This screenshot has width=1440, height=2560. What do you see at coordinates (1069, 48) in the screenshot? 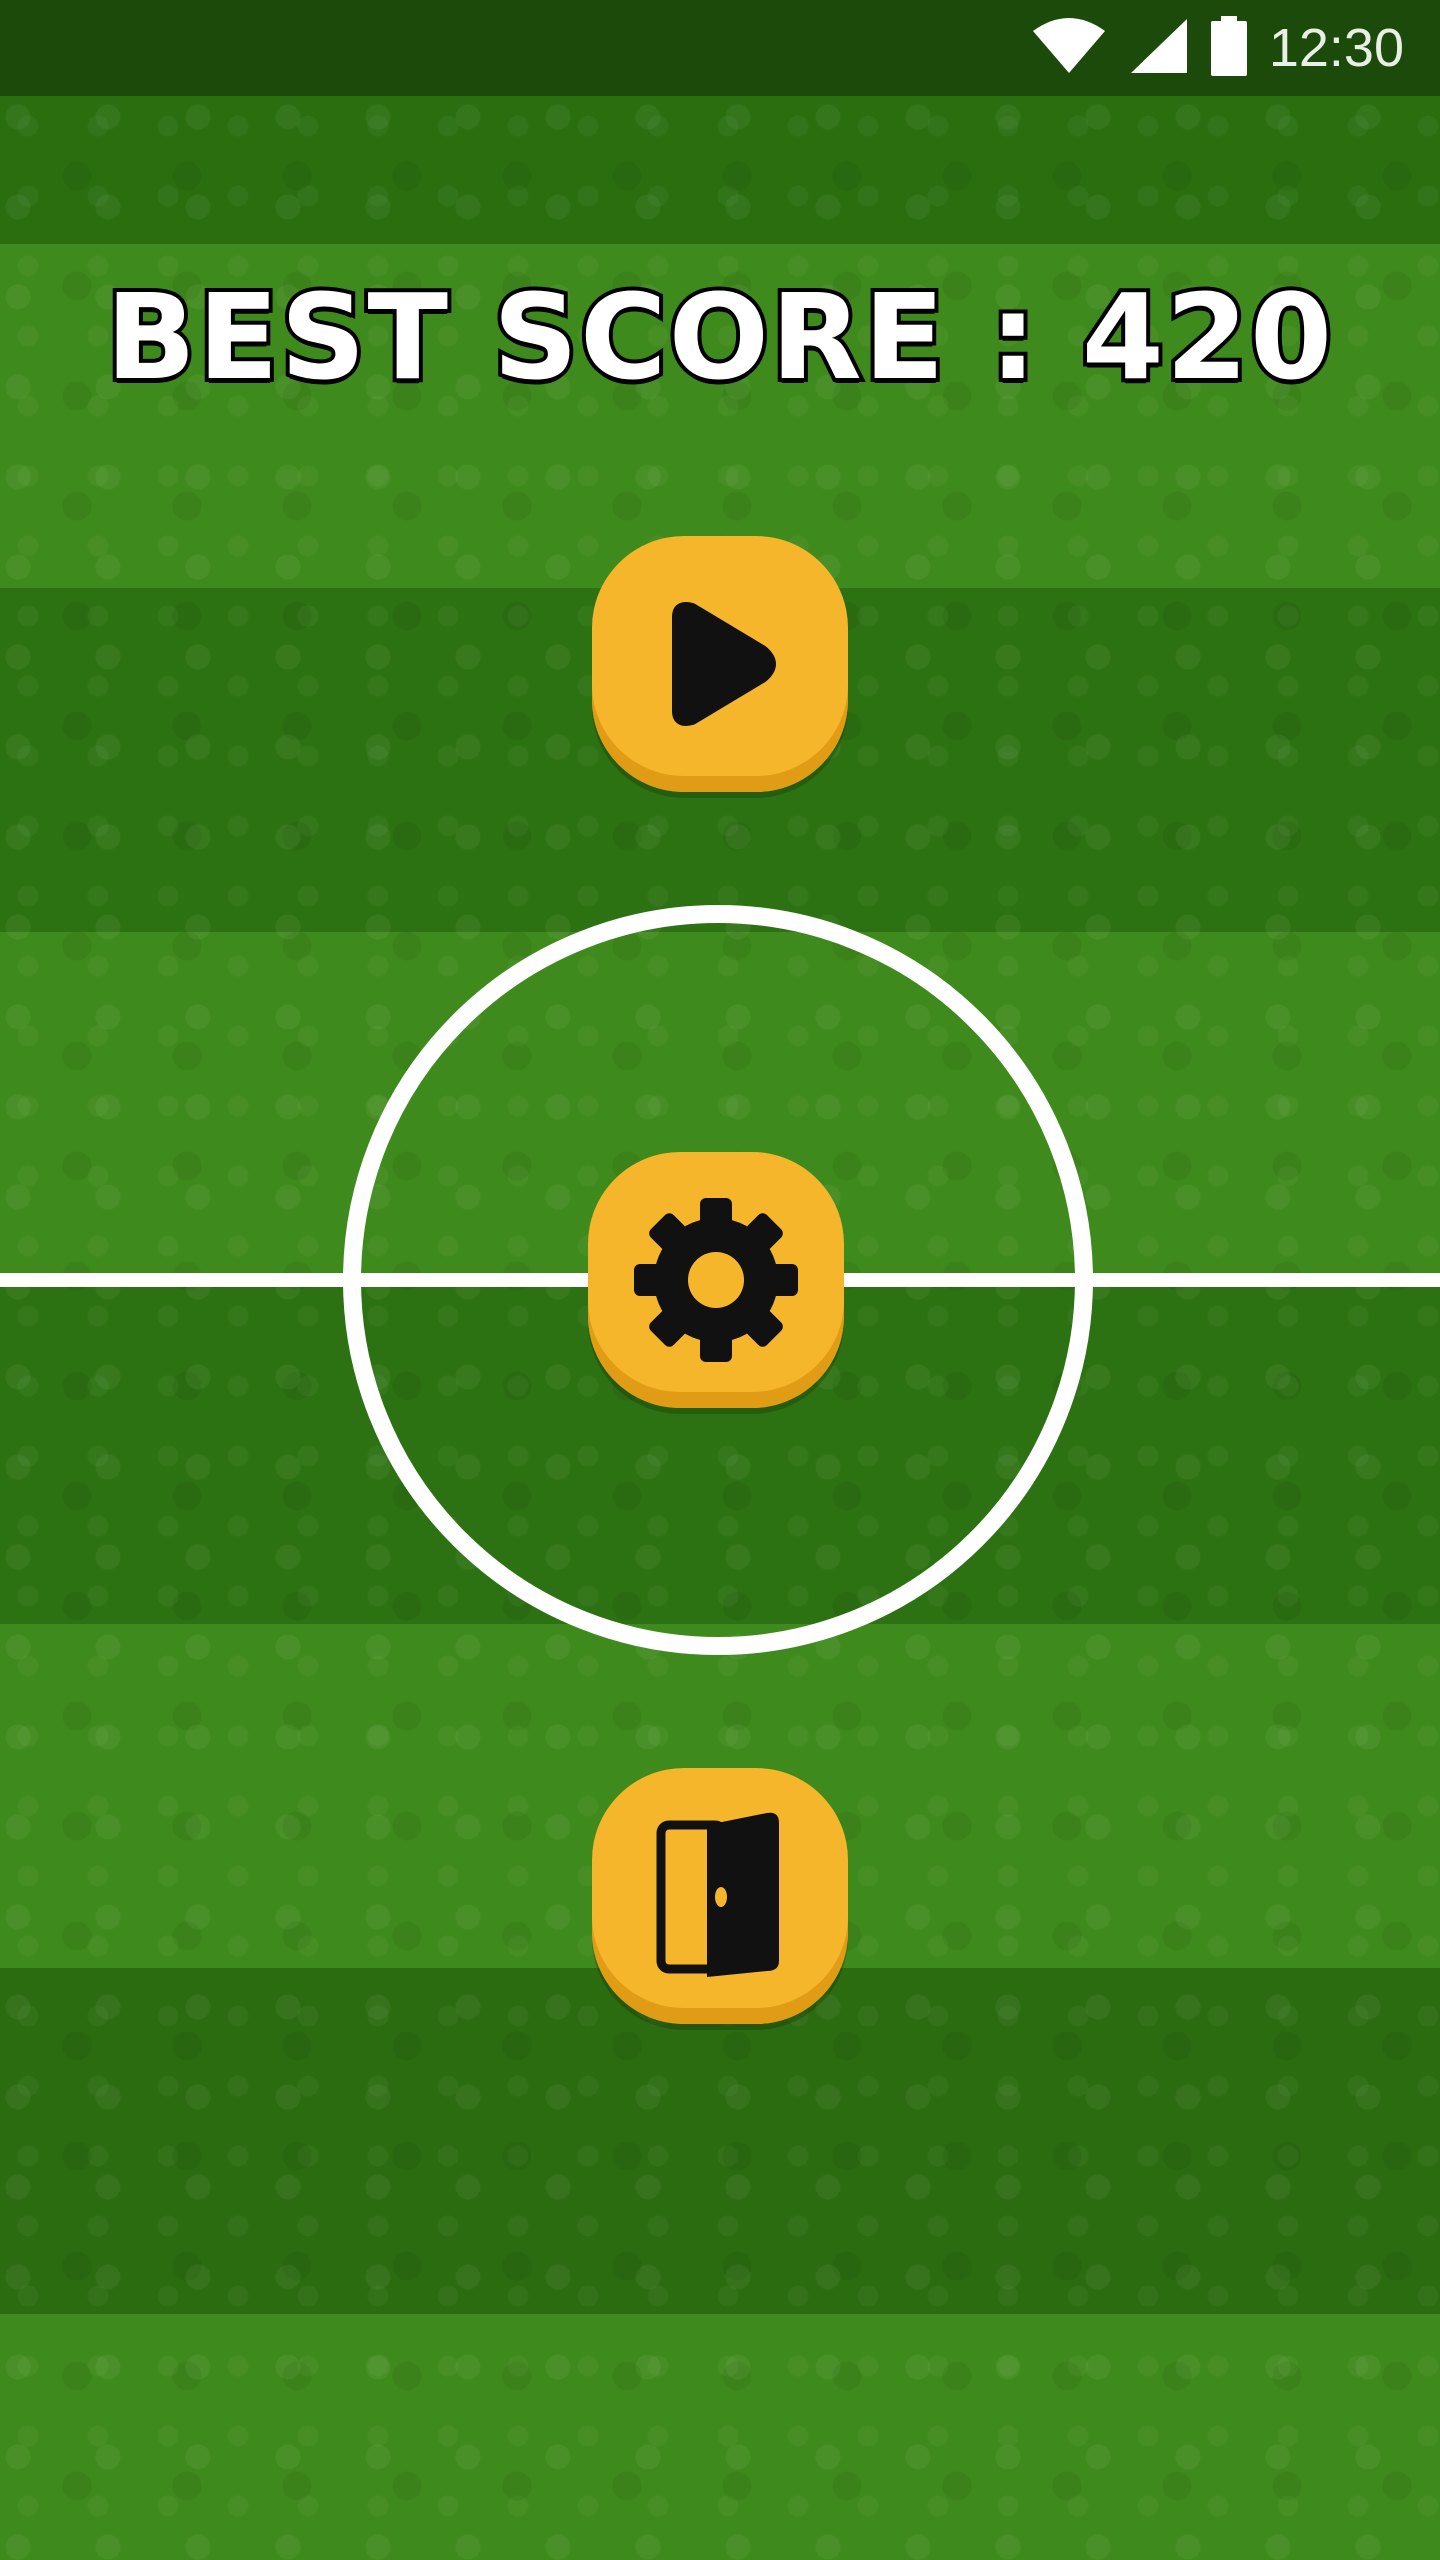
I see `wifi-icon` at bounding box center [1069, 48].